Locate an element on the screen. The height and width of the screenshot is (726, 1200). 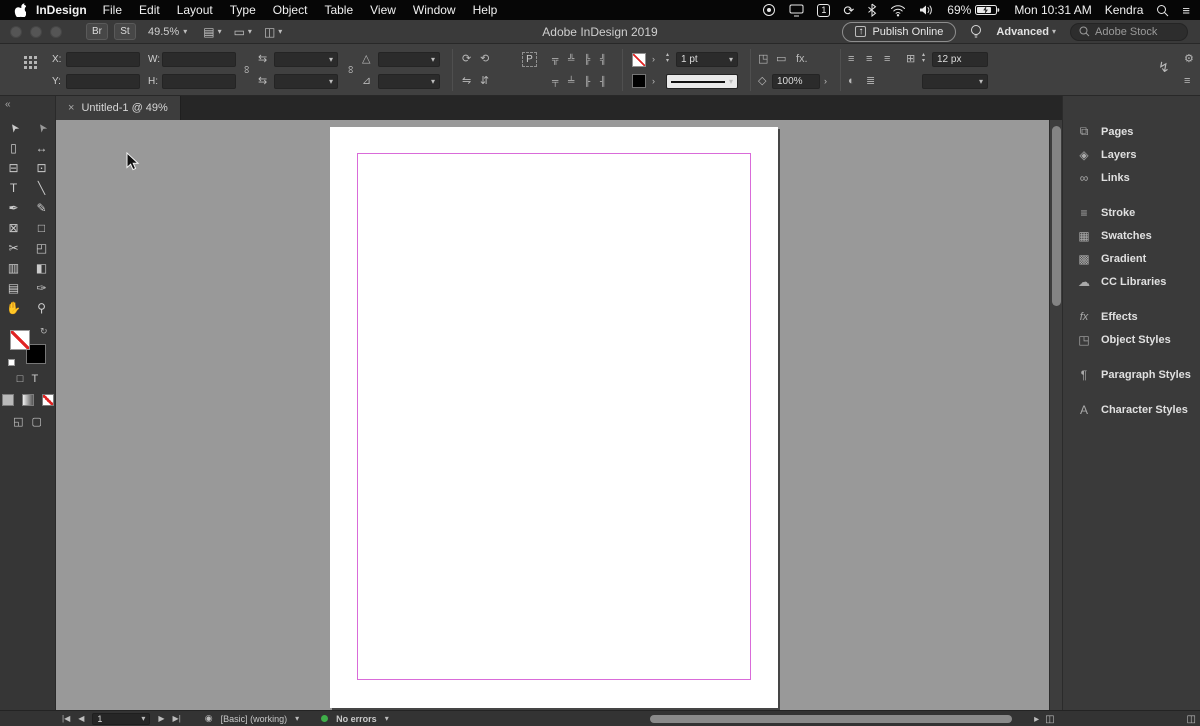
flip-vertical-icon: ⇵ is located at coordinates (484, 81).